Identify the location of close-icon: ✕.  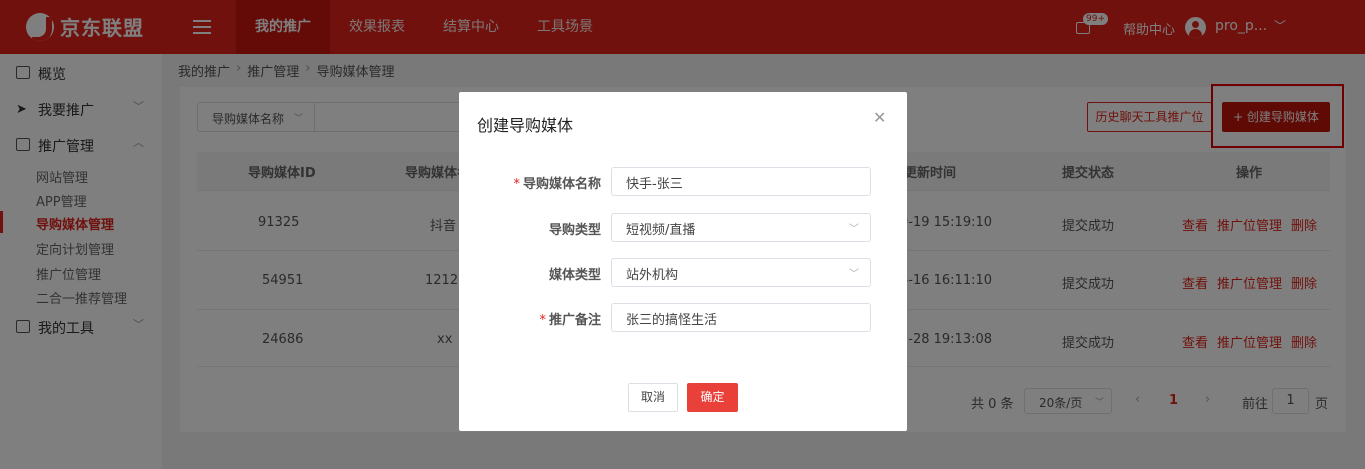
(879, 117).